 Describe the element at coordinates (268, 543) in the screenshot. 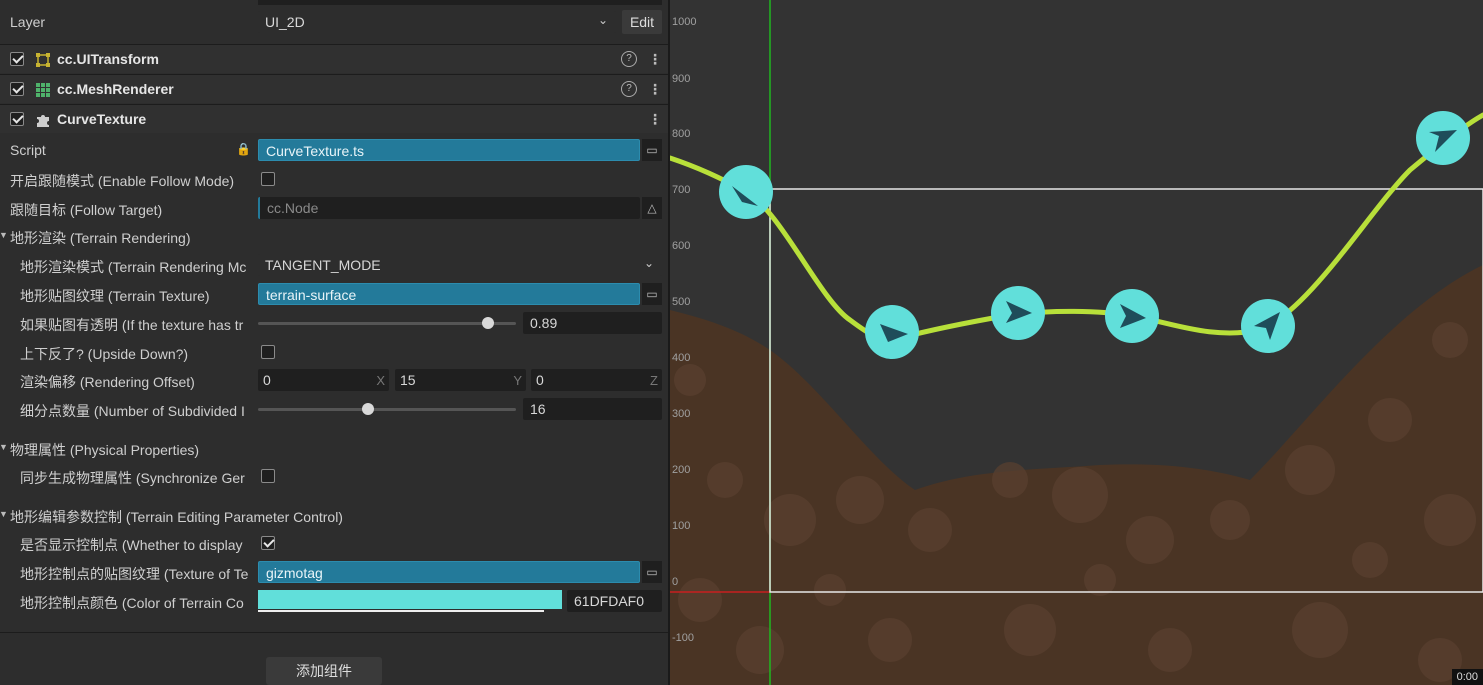

I see `show-ctrl-checkbox` at that location.